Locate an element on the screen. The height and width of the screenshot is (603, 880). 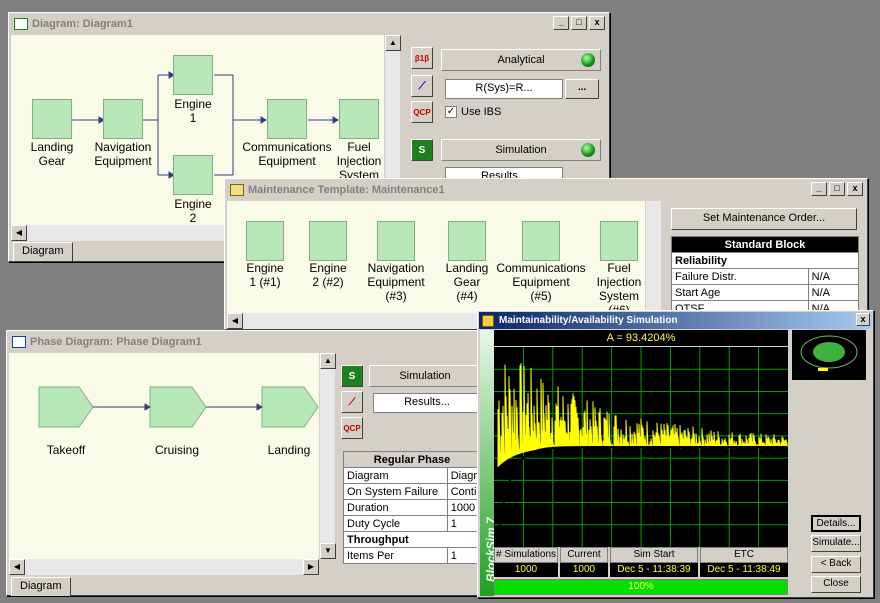
prop-key: Duty Cycle is located at coordinates (395, 523).